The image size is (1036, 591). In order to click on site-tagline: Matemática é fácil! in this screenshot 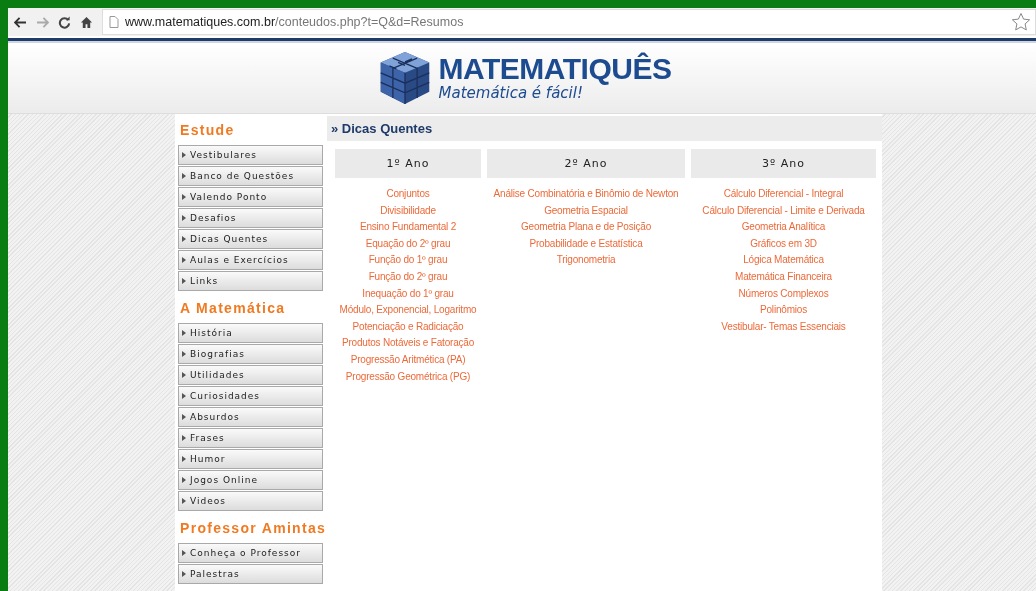, I will do `click(510, 93)`.